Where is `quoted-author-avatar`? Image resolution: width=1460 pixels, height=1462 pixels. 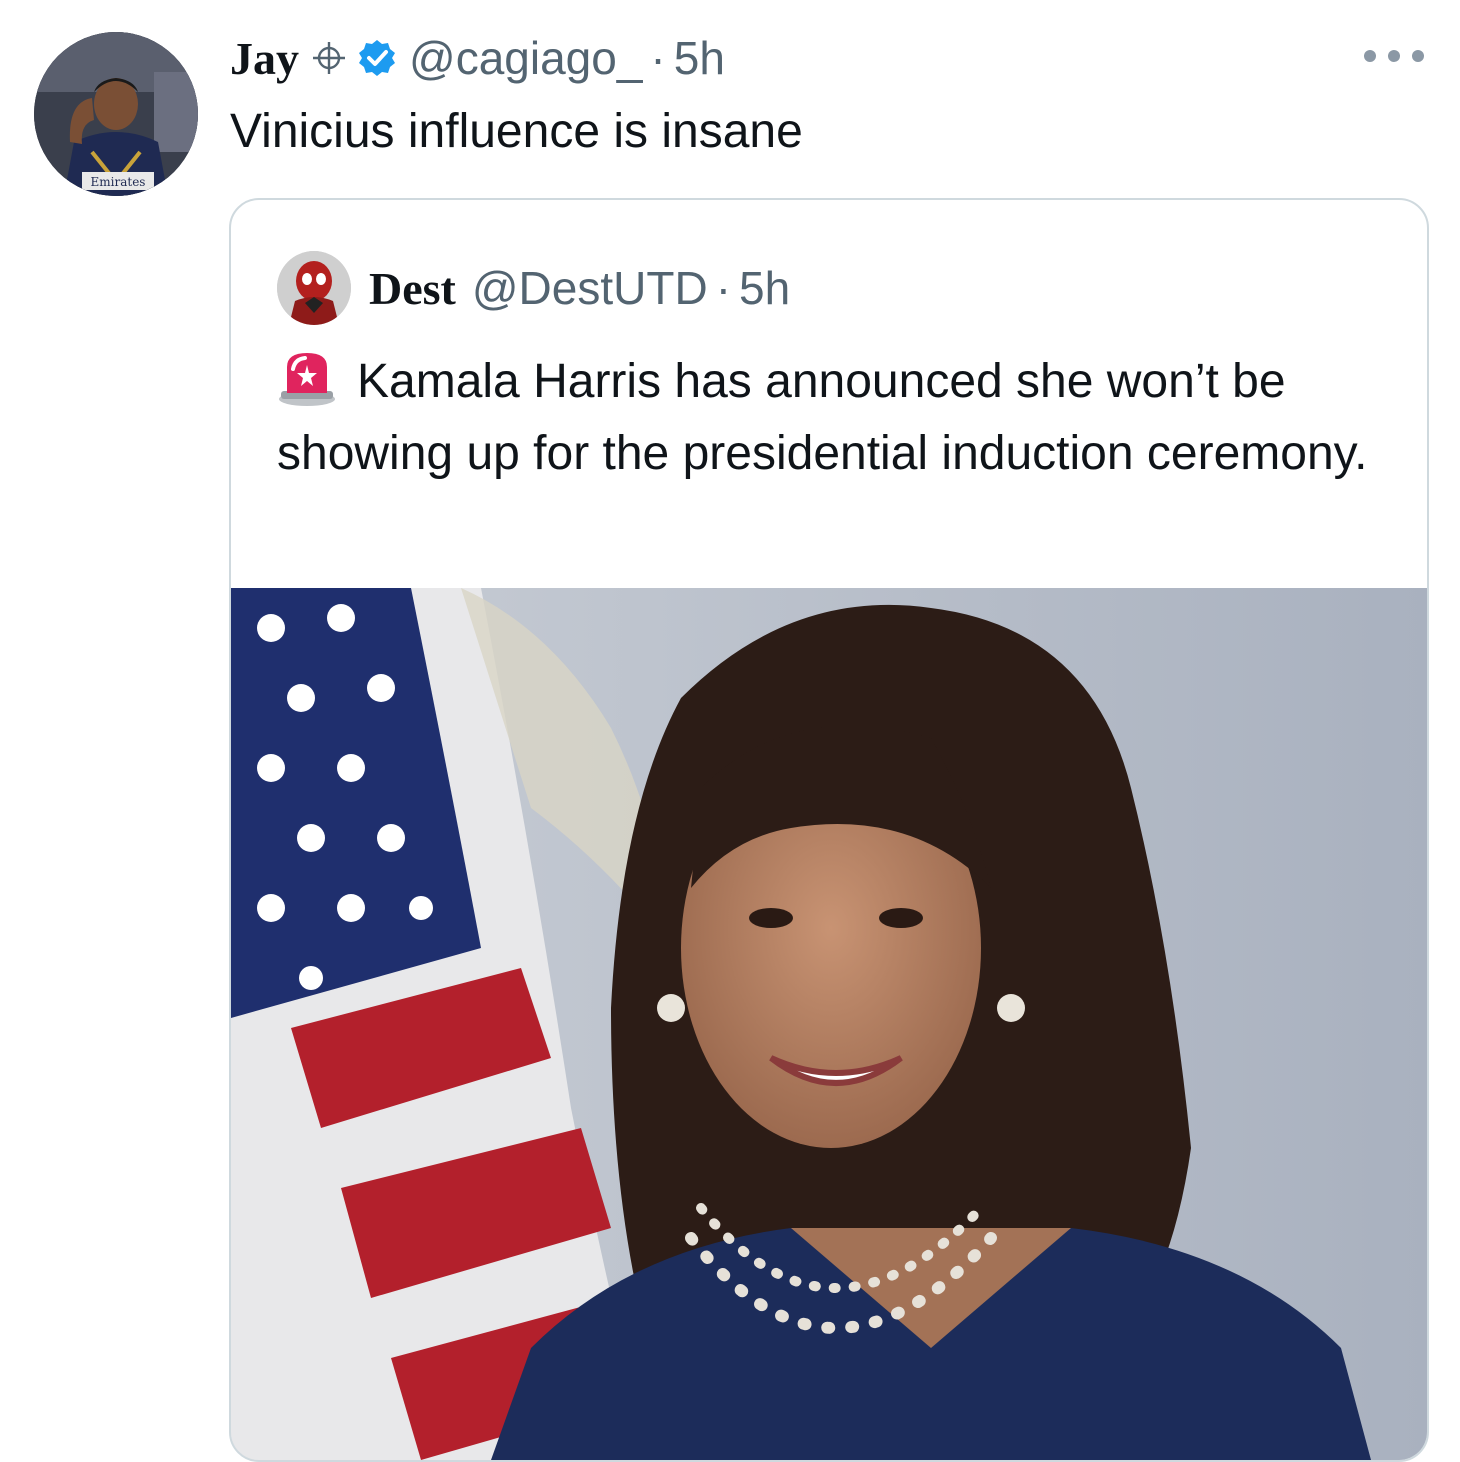 quoted-author-avatar is located at coordinates (314, 288).